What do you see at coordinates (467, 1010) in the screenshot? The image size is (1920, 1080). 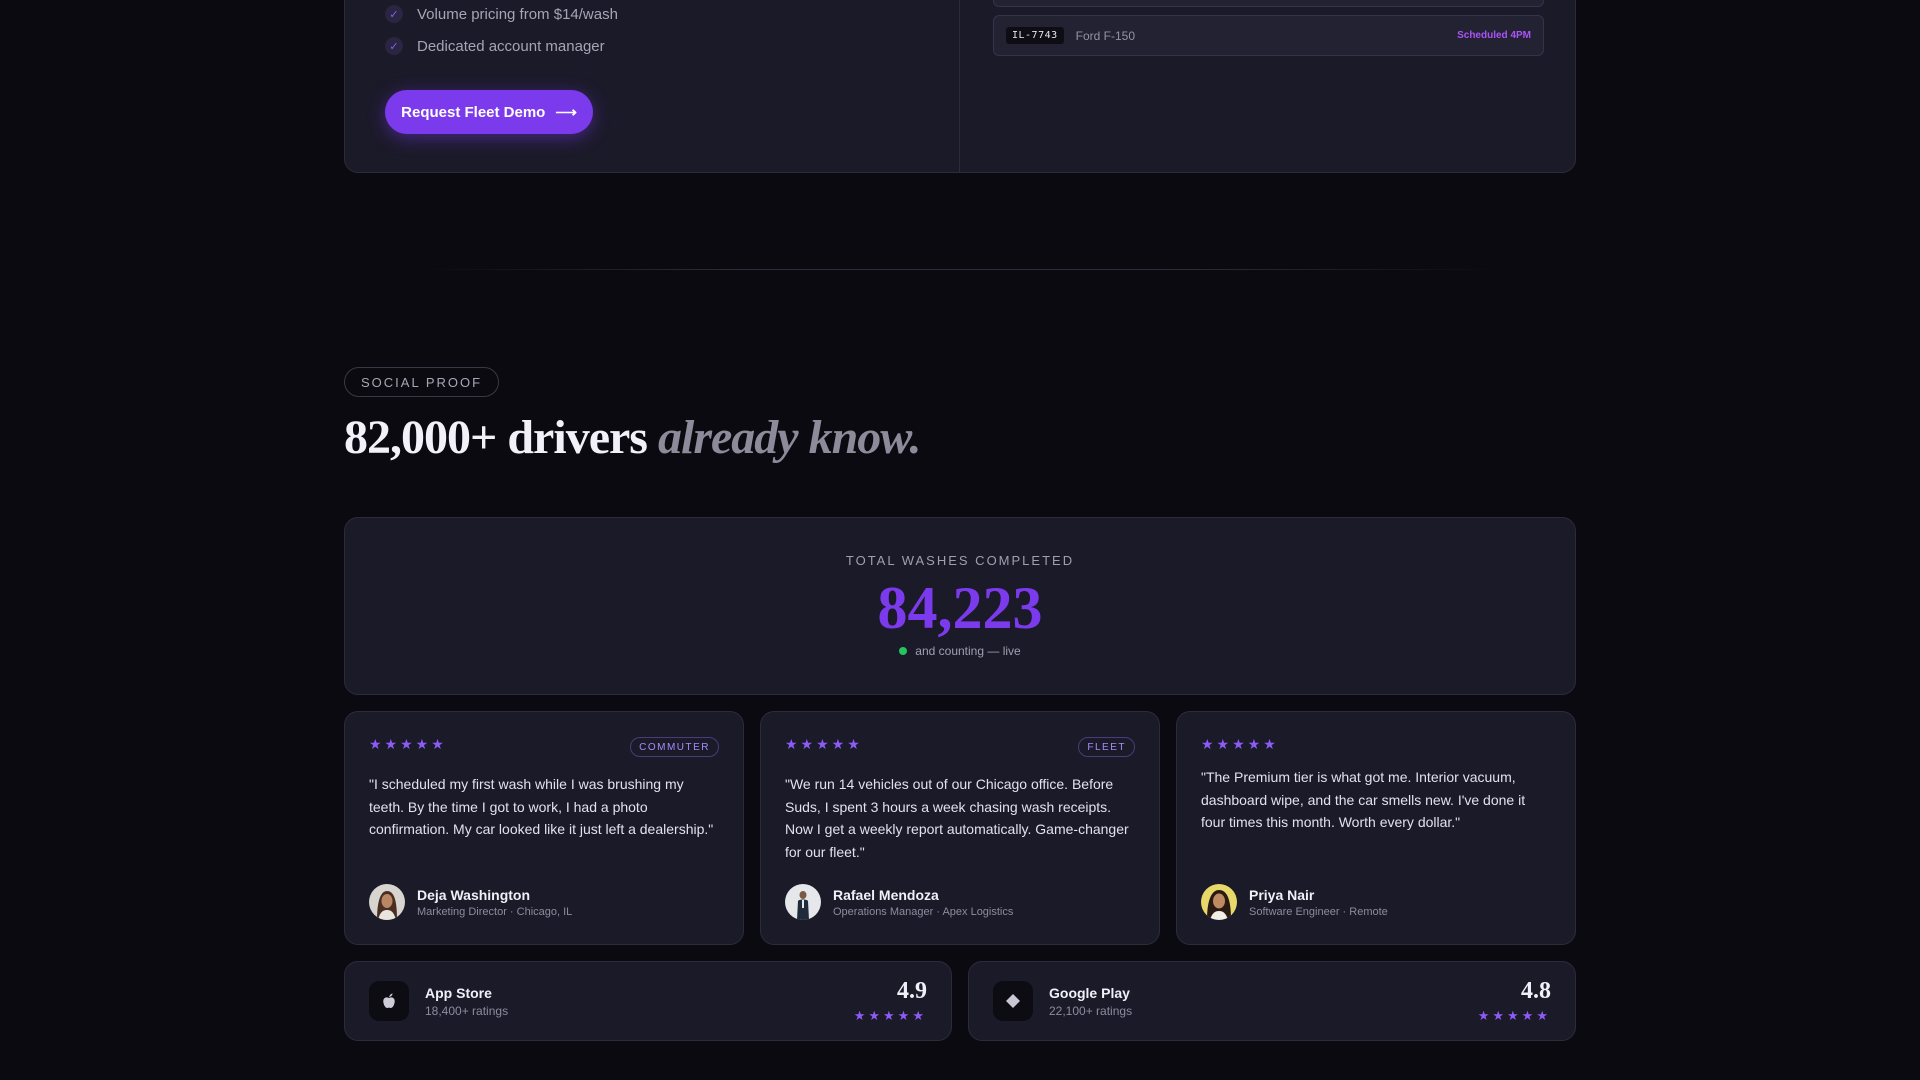 I see `ratings-count: 18,400+ ratings` at bounding box center [467, 1010].